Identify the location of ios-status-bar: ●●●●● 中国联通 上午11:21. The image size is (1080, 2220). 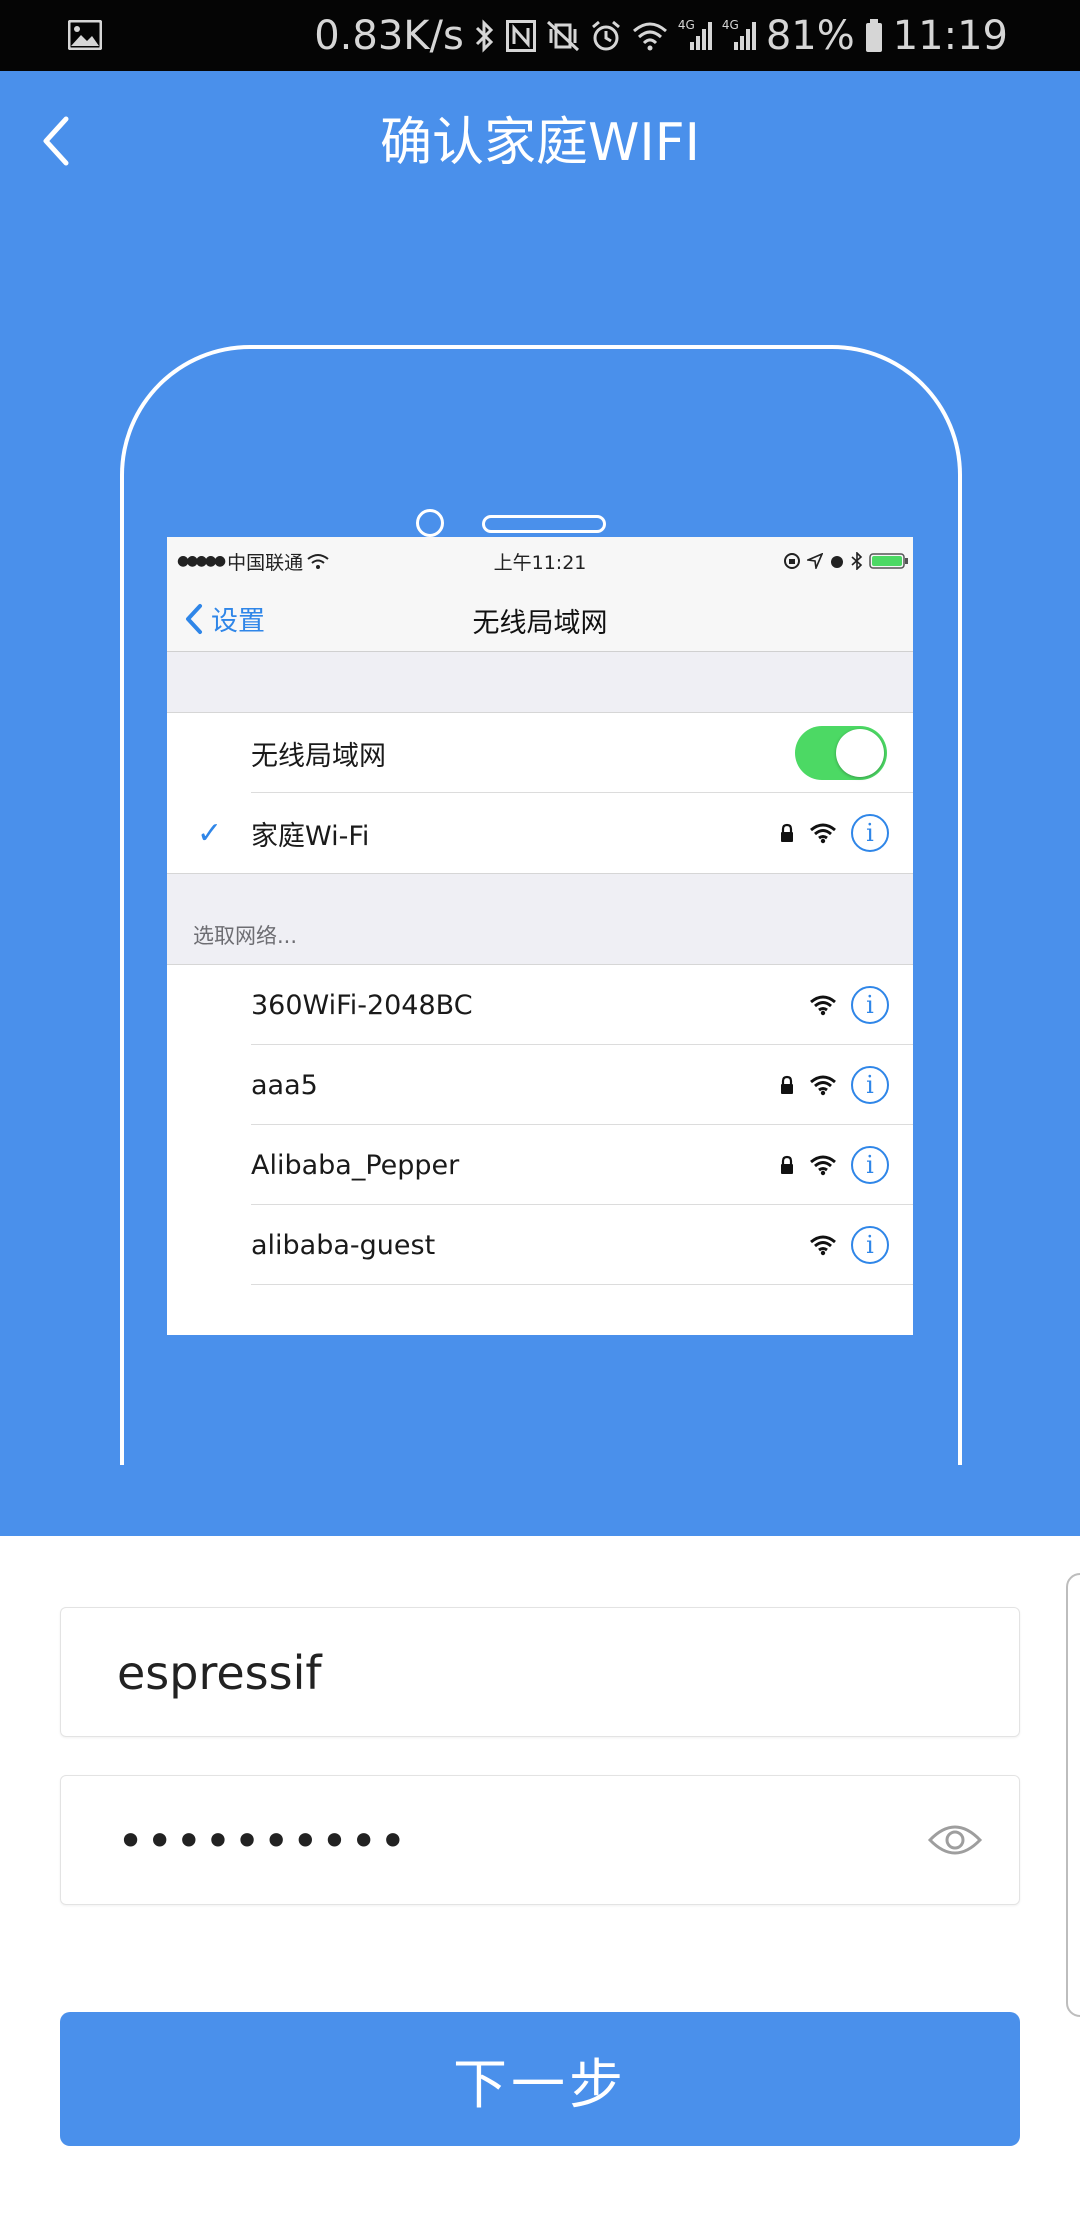
(540, 561).